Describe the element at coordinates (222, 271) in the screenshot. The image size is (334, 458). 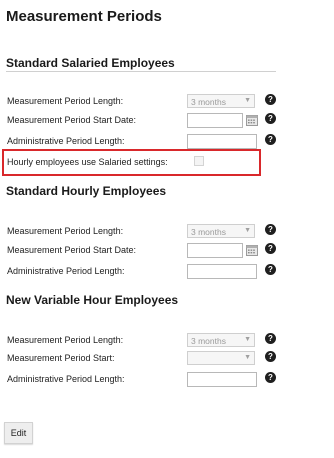
I see `hourly-admin-length-input` at that location.